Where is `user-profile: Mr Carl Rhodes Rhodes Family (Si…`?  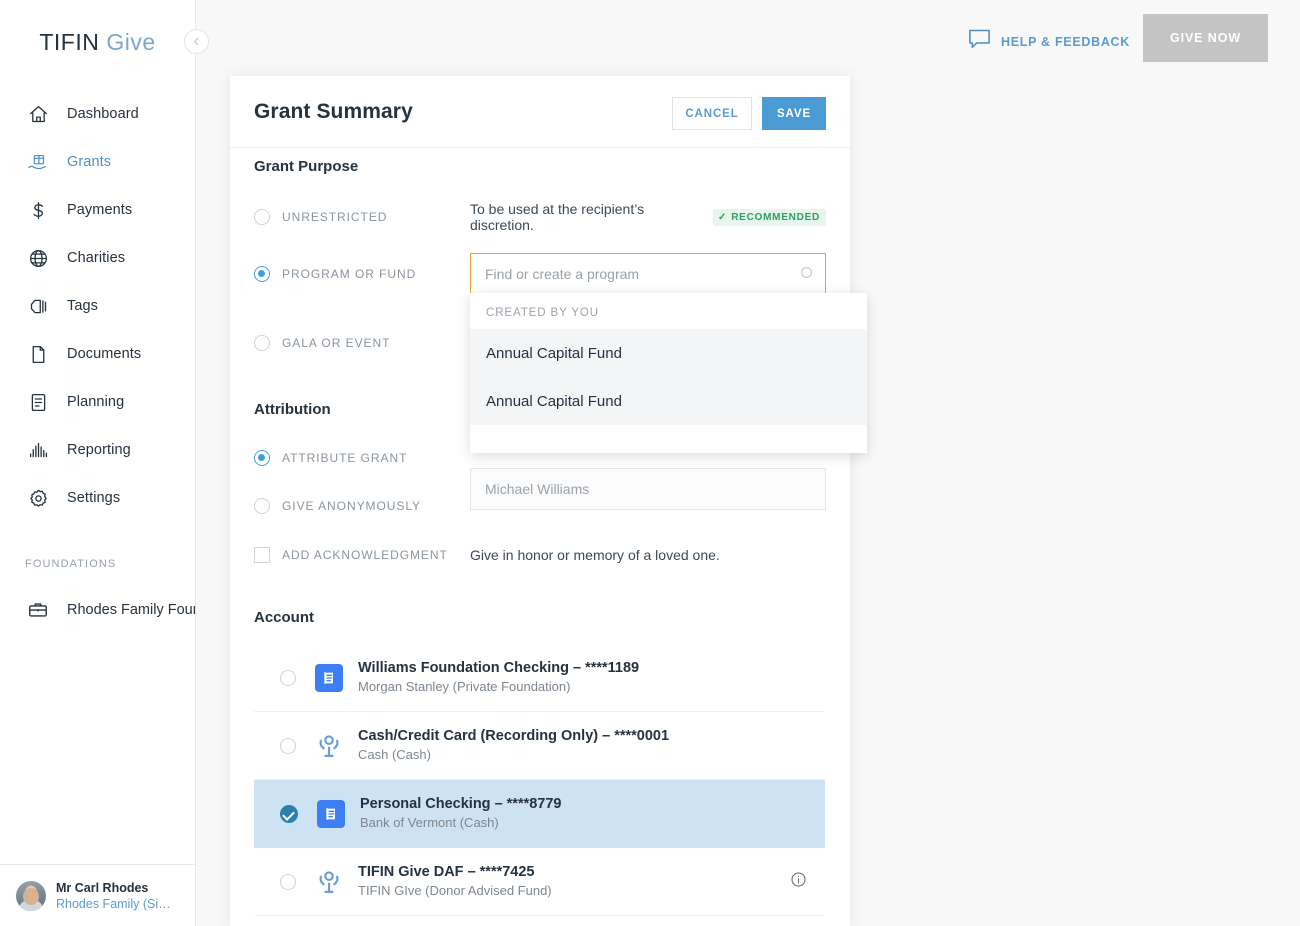
user-profile: Mr Carl Rhodes Rhodes Family (Si… is located at coordinates (97, 895).